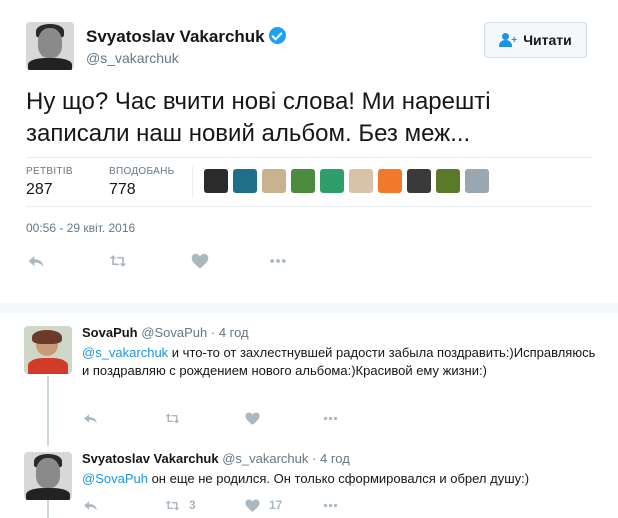  What do you see at coordinates (547, 40) in the screenshot?
I see `follow-button-label: Читати` at bounding box center [547, 40].